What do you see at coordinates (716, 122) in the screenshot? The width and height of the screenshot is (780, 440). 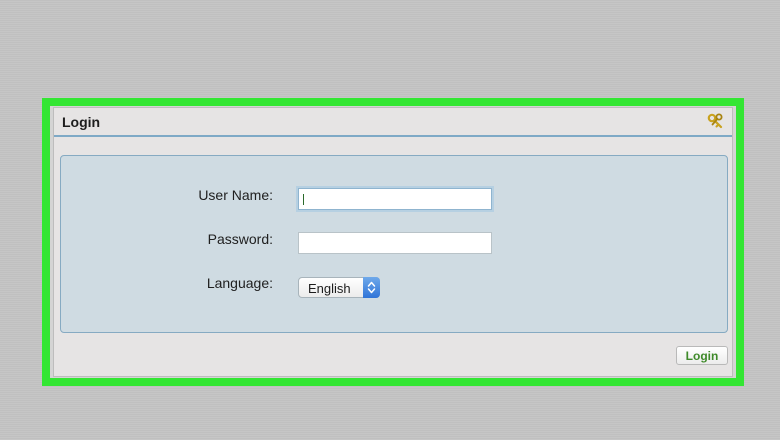 I see `keys-icon` at bounding box center [716, 122].